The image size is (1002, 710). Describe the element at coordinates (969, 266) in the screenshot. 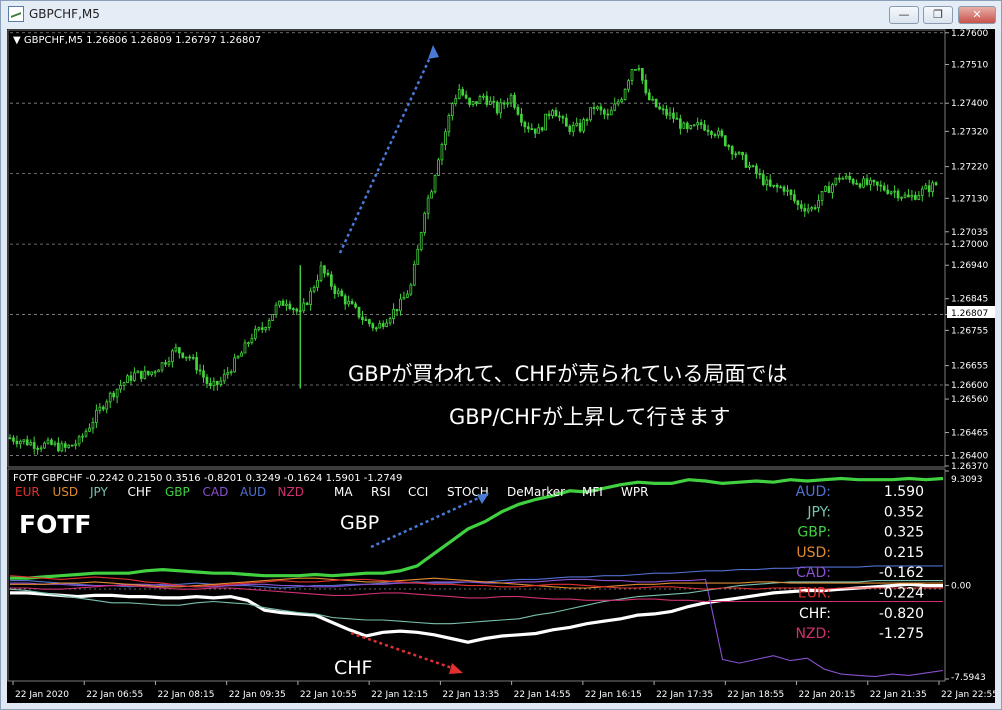

I see `price-tick-label: 1.26940` at that location.